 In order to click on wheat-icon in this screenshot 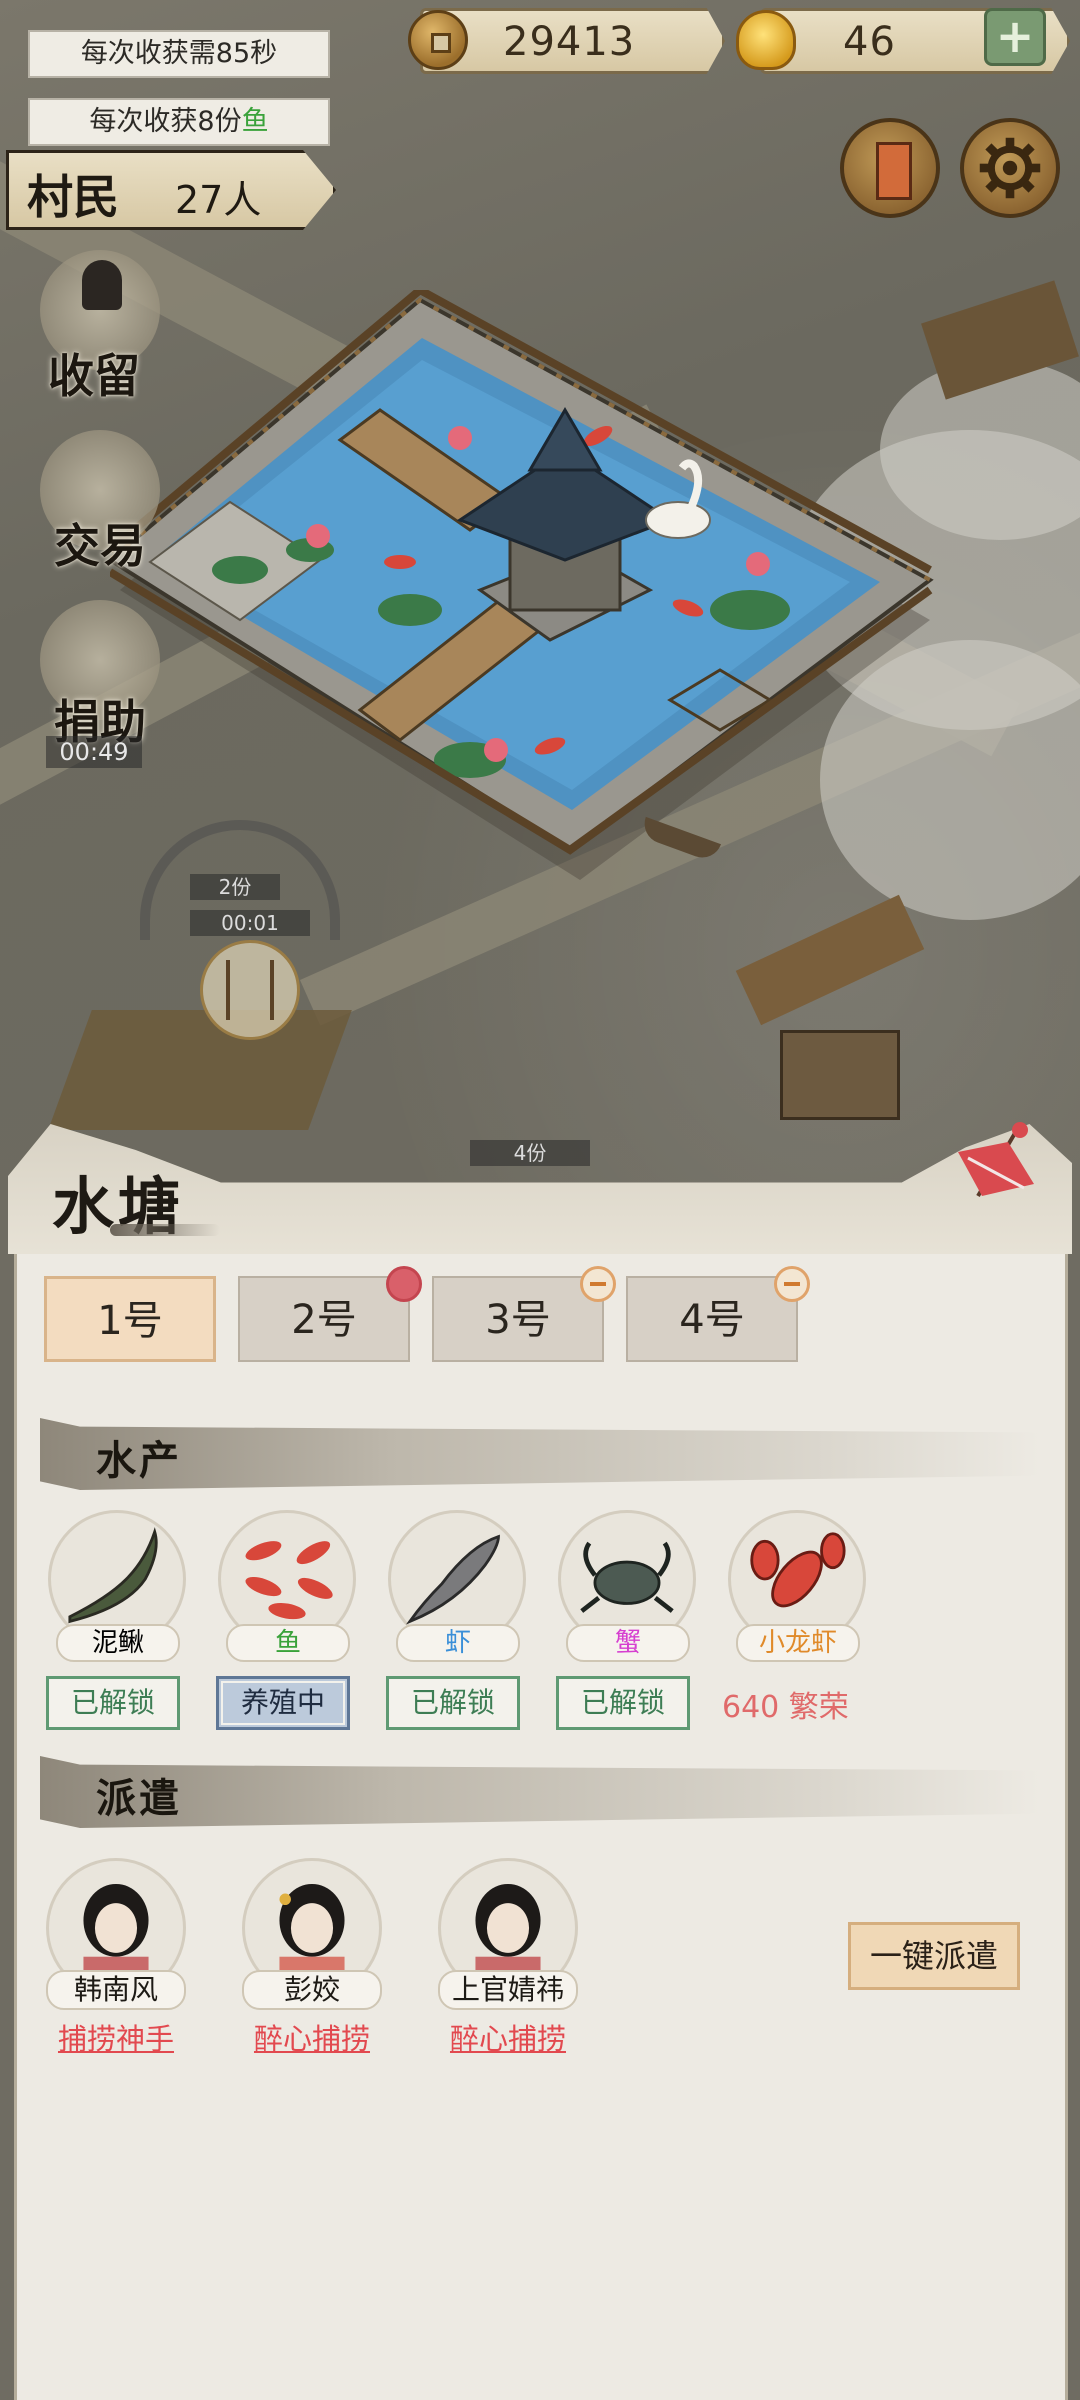, I will do `click(250, 990)`.